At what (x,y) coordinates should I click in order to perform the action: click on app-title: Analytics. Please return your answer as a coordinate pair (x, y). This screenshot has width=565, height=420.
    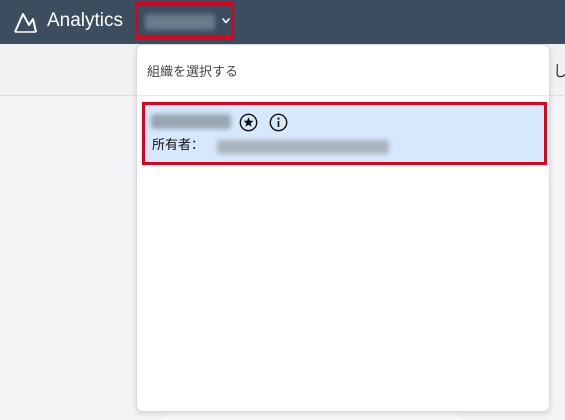
    Looking at the image, I should click on (85, 21).